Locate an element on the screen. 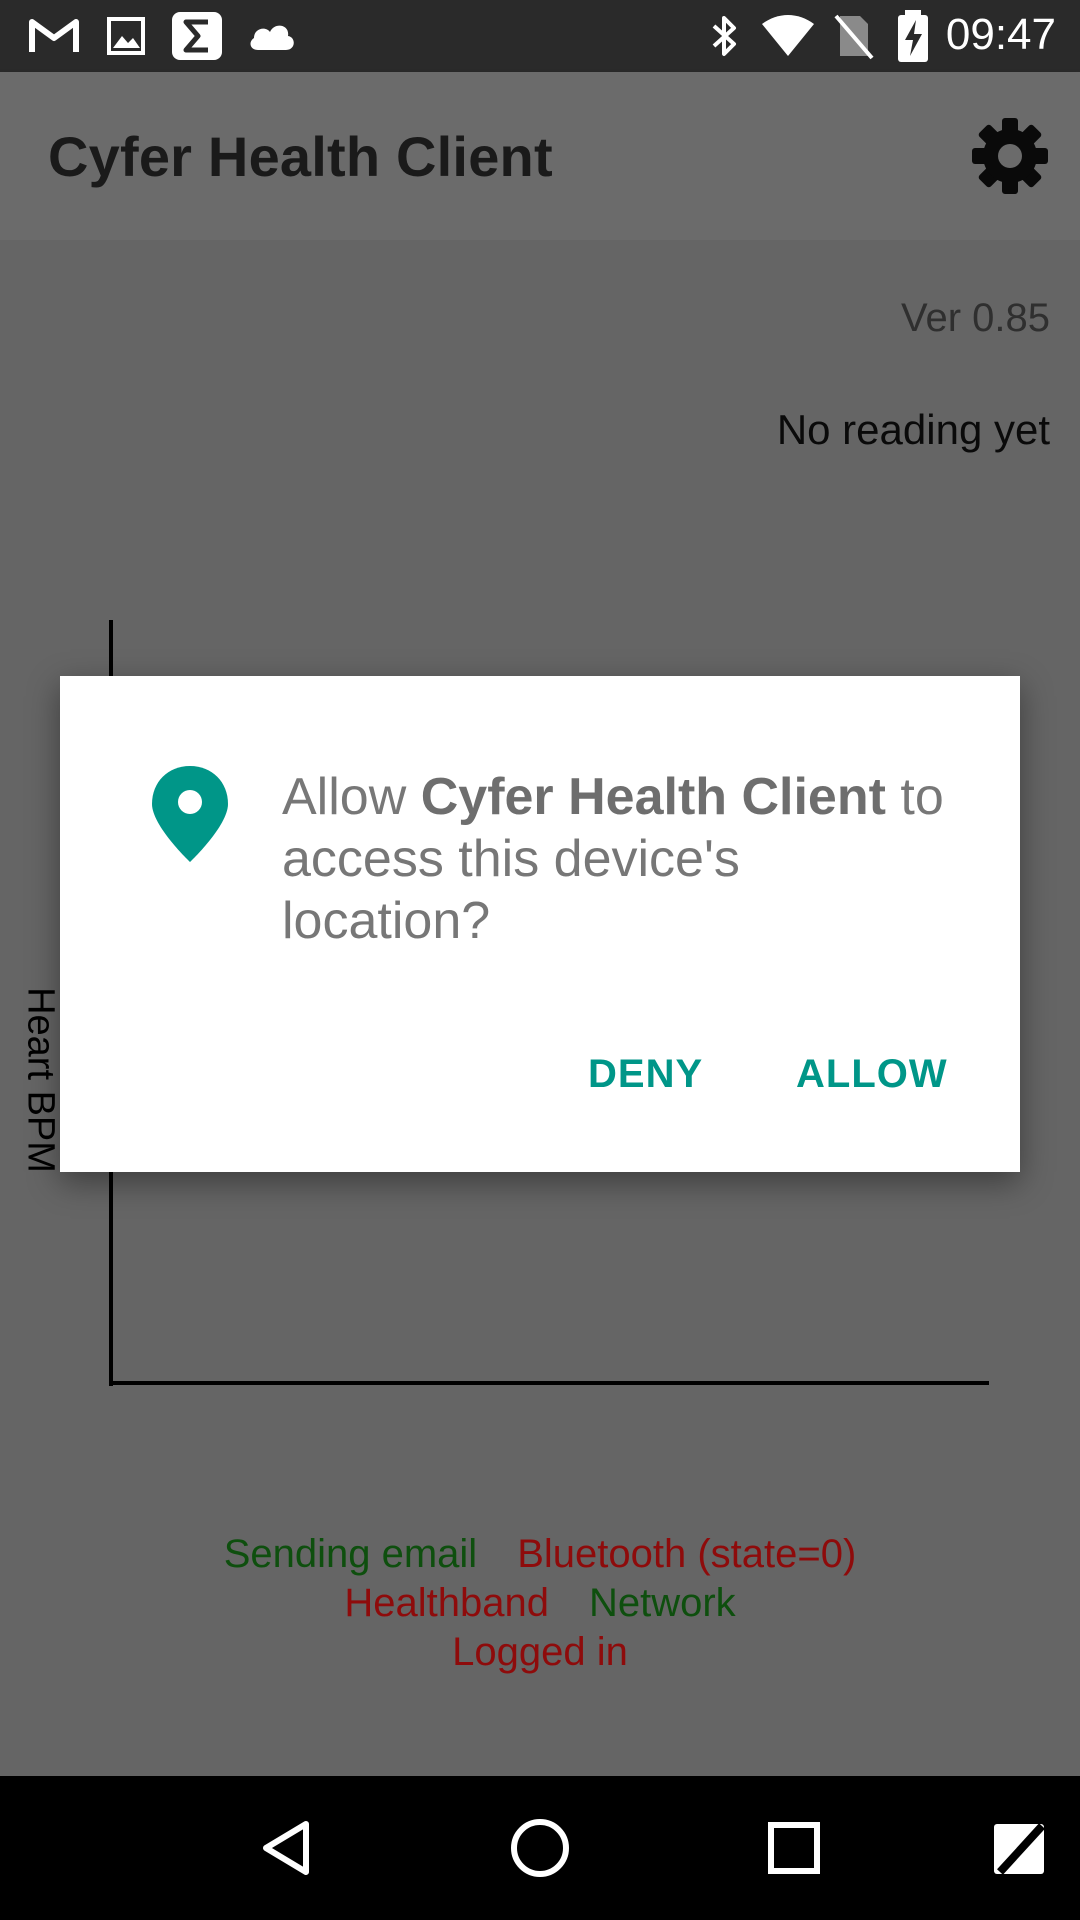 This screenshot has height=1920, width=1080. graph-x-axis is located at coordinates (549, 1383).